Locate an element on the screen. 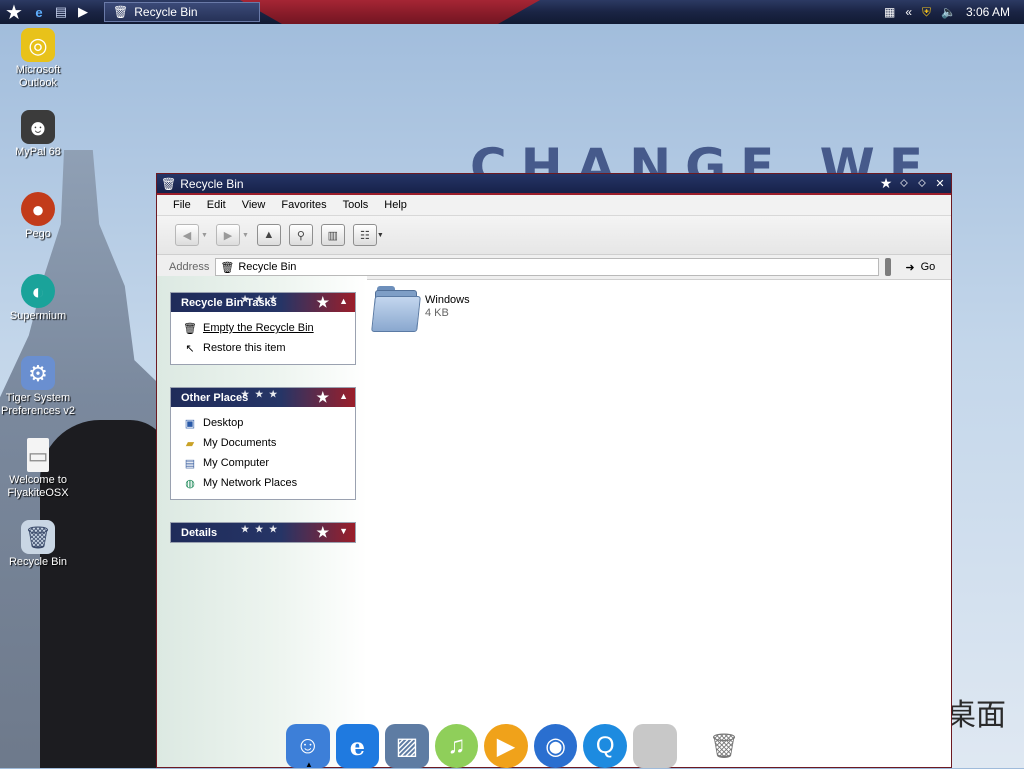 This screenshot has width=1024, height=769. views-button: ☷ is located at coordinates (364, 235).